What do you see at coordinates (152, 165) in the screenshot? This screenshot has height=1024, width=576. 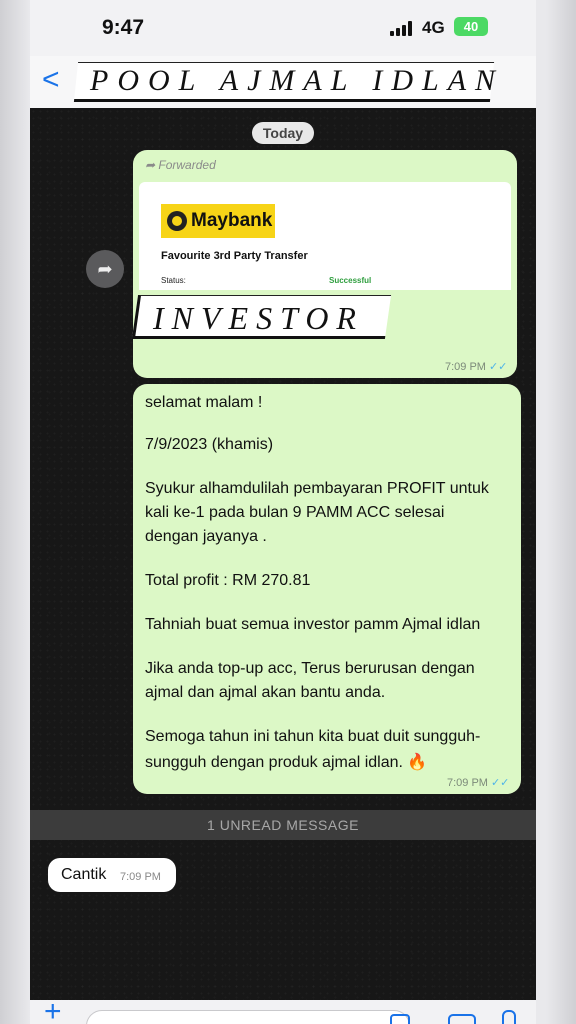 I see `forwarded-arrow-icon: ➦` at bounding box center [152, 165].